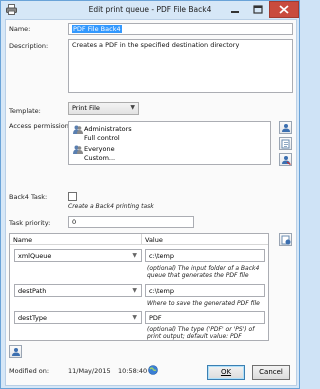 The height and width of the screenshot is (389, 320). I want to click on modified-on-label: Modified on:, so click(29, 371).